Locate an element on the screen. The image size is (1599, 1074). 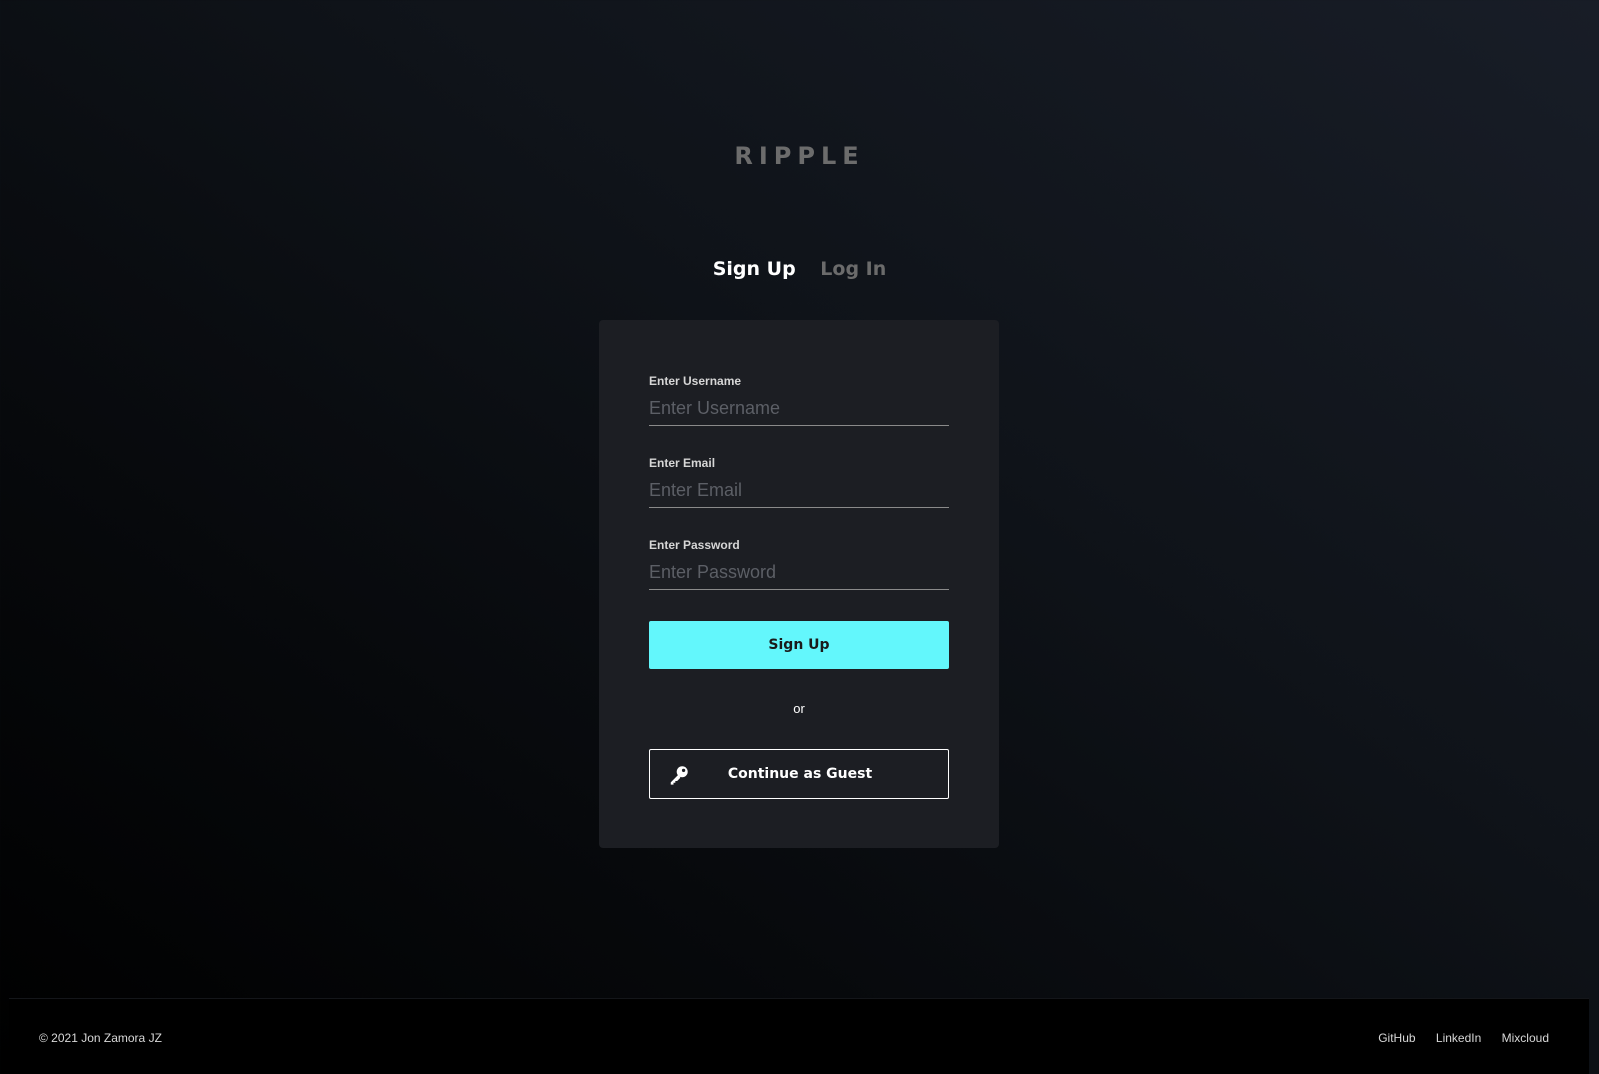
email-field-group: Enter Email is located at coordinates (799, 482).